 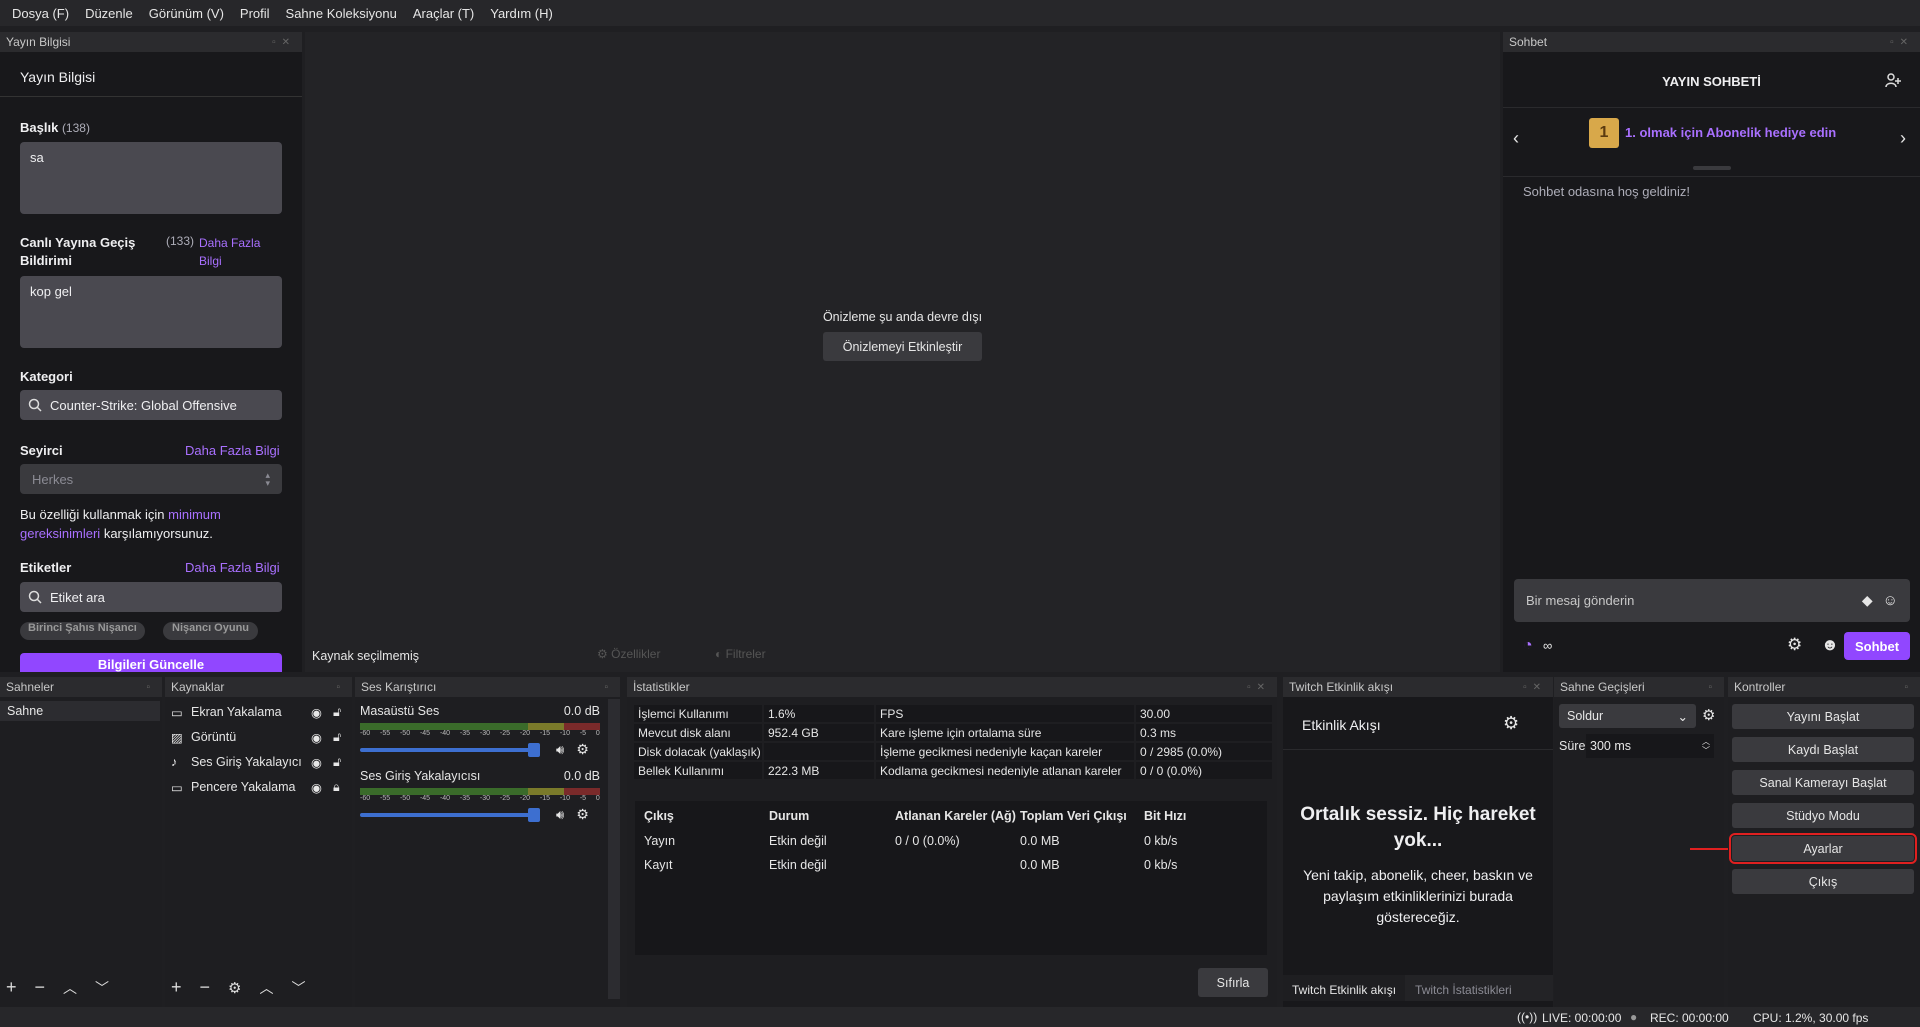 I want to click on emote-icon: ☺, so click(x=1890, y=600).